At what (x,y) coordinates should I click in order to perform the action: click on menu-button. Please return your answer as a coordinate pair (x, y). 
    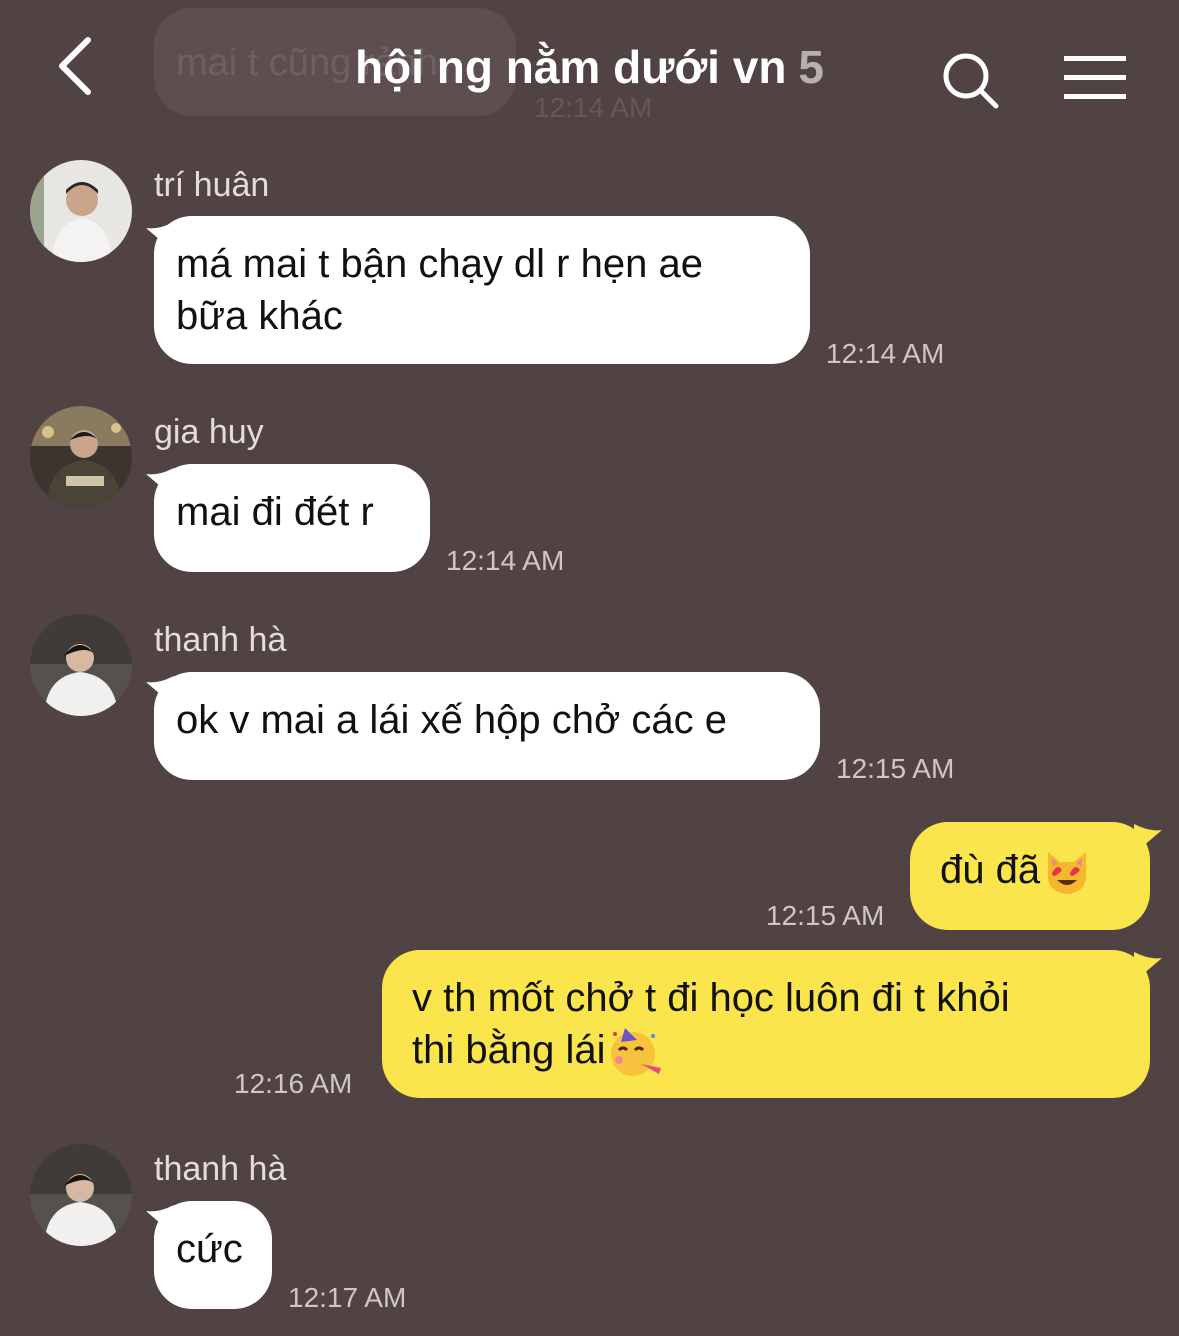
    Looking at the image, I should click on (1095, 78).